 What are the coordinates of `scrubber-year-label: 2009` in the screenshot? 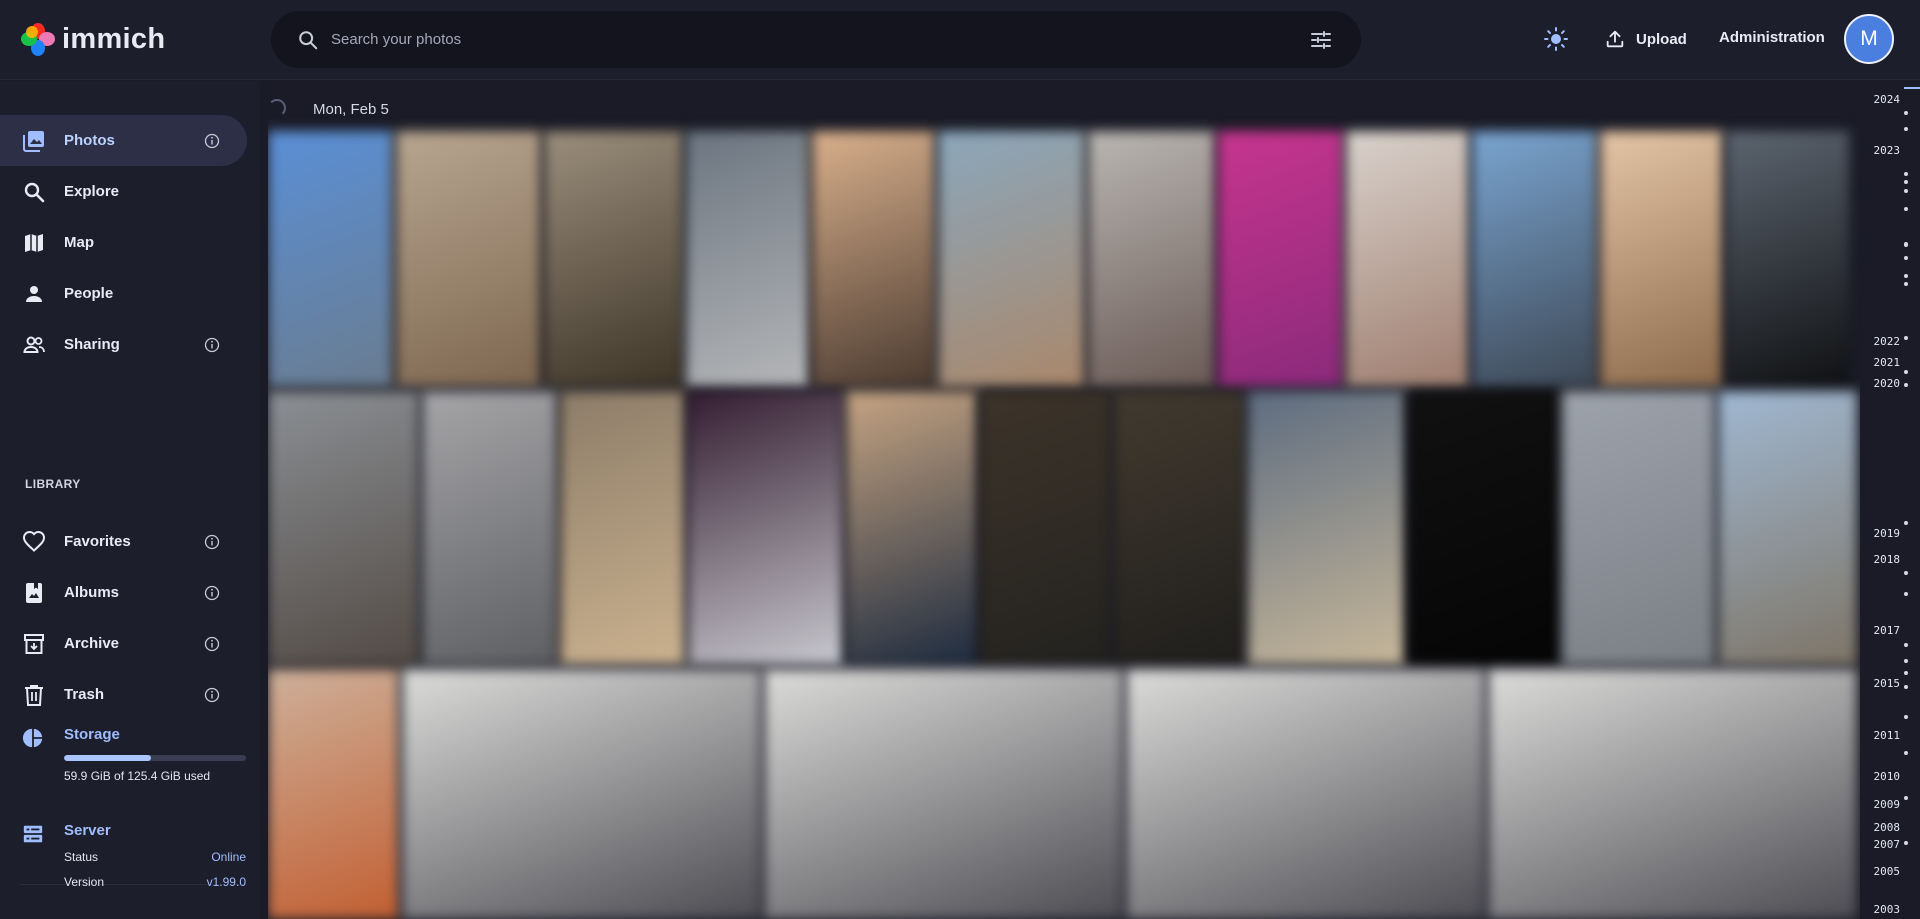 It's located at (1887, 804).